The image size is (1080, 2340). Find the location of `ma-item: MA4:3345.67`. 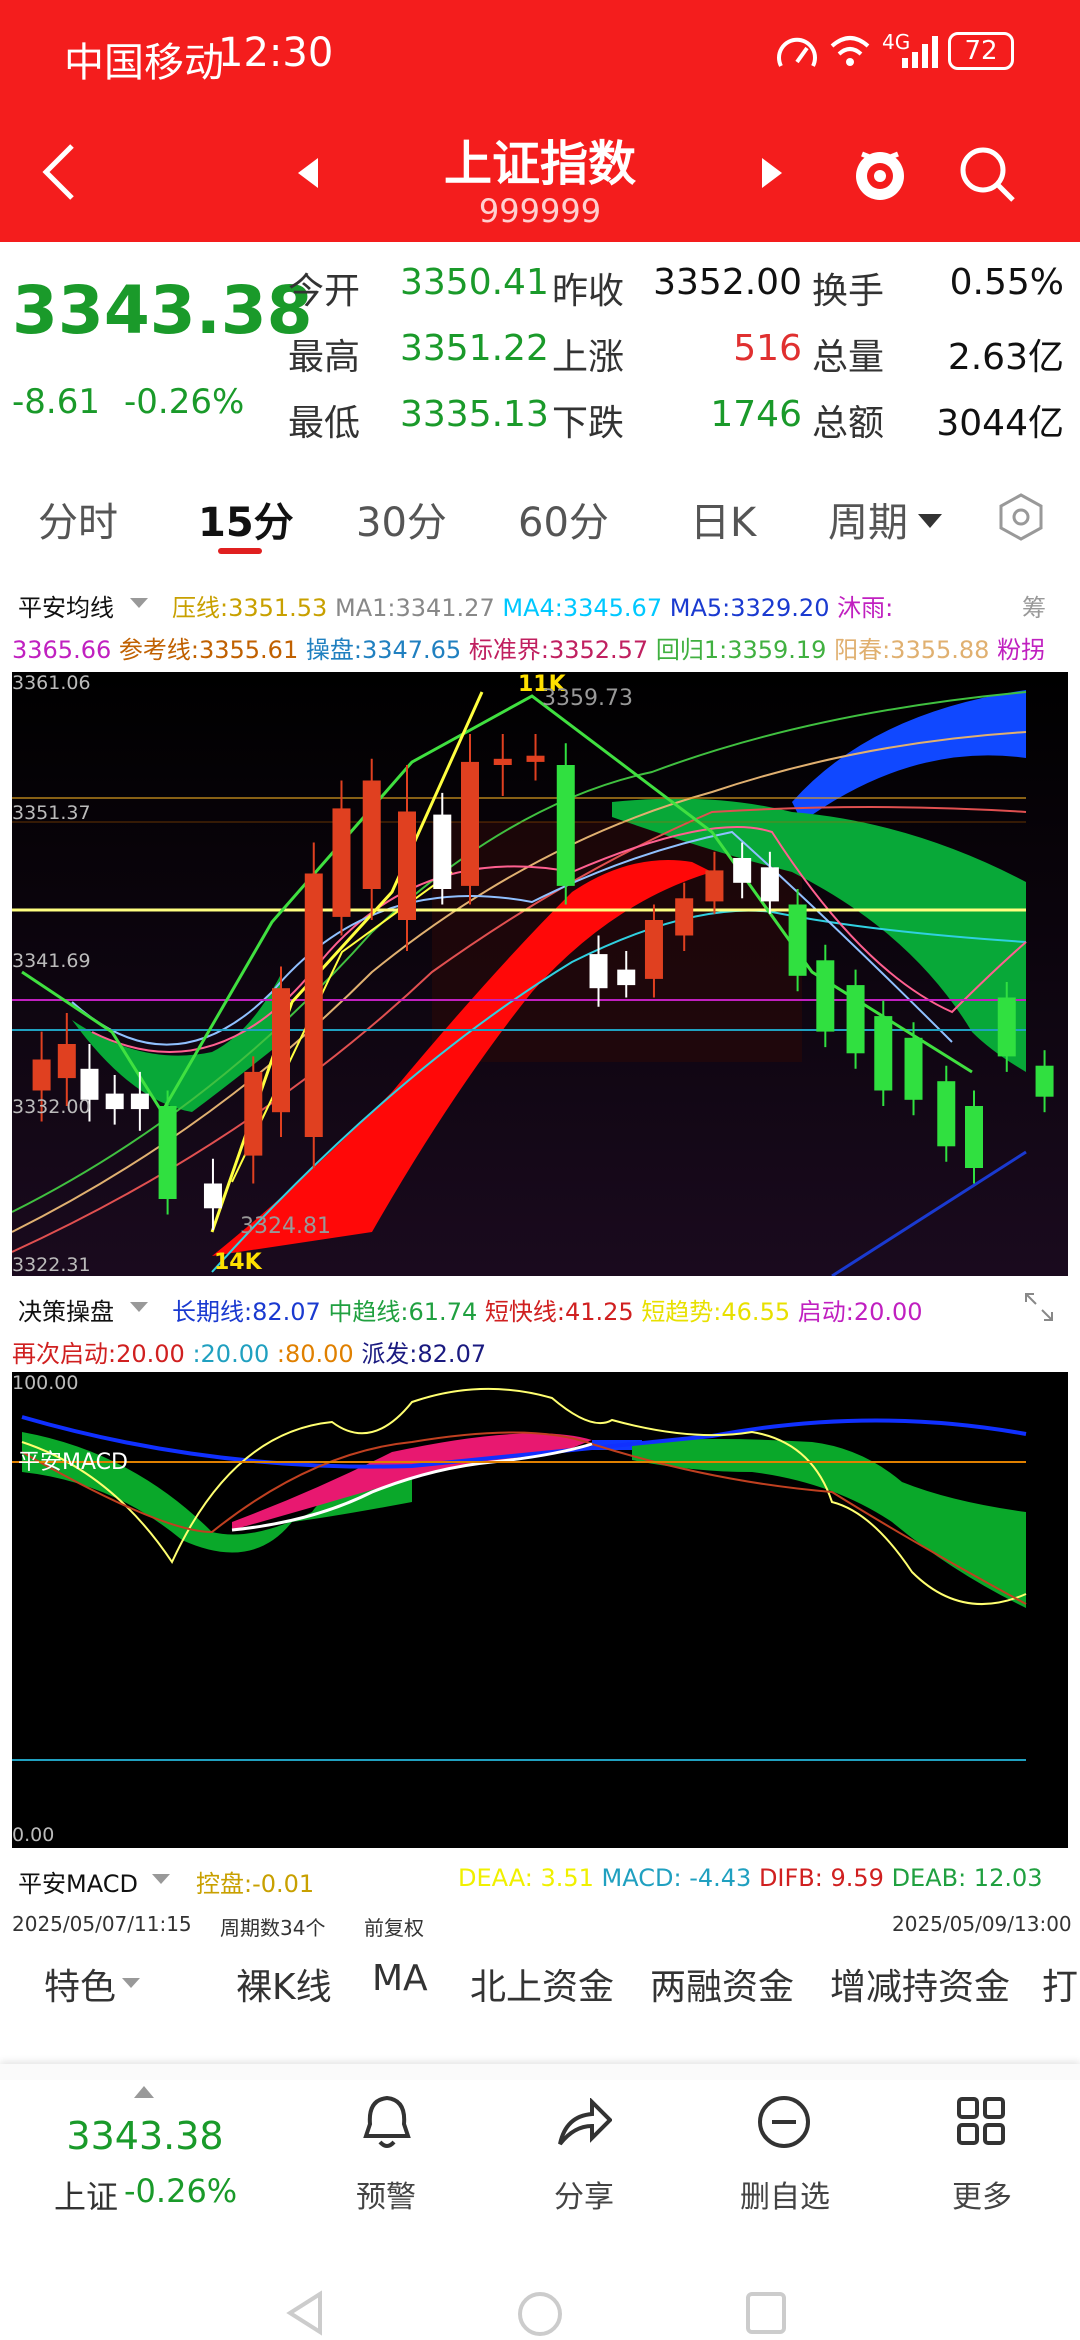

ma-item: MA4:3345.67 is located at coordinates (582, 608).